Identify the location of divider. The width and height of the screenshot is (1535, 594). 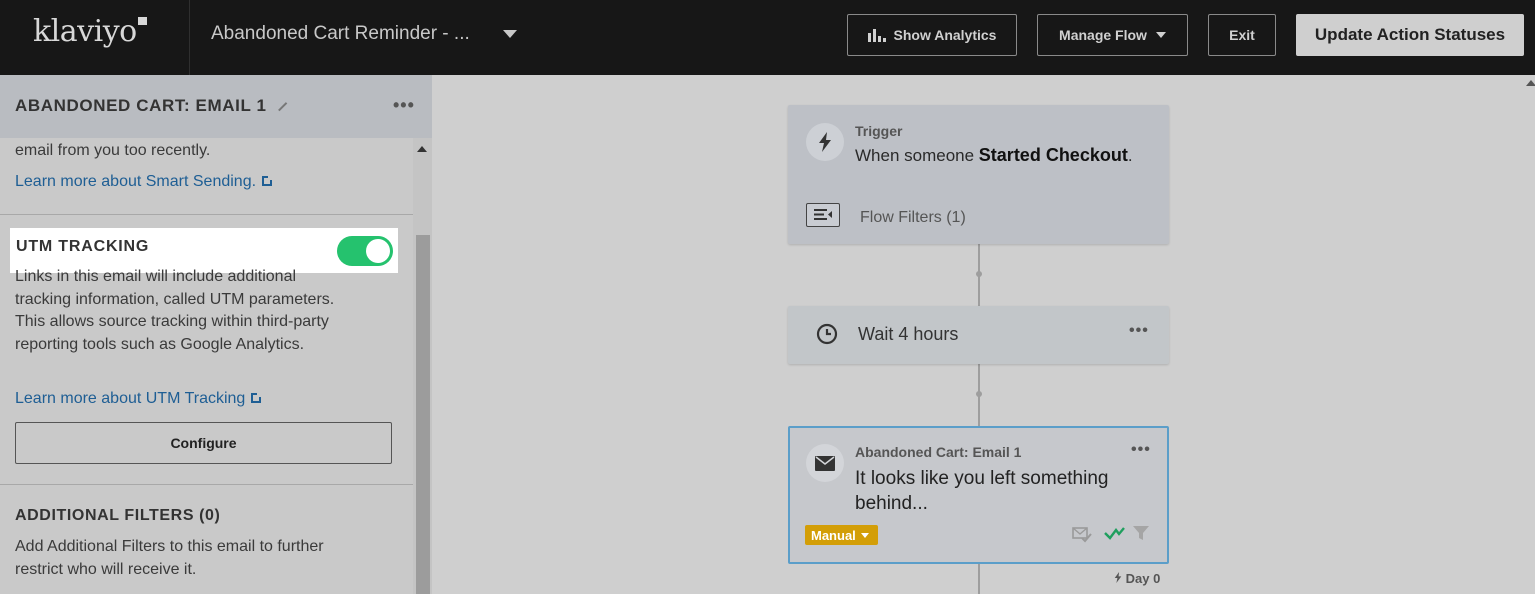
(189, 37).